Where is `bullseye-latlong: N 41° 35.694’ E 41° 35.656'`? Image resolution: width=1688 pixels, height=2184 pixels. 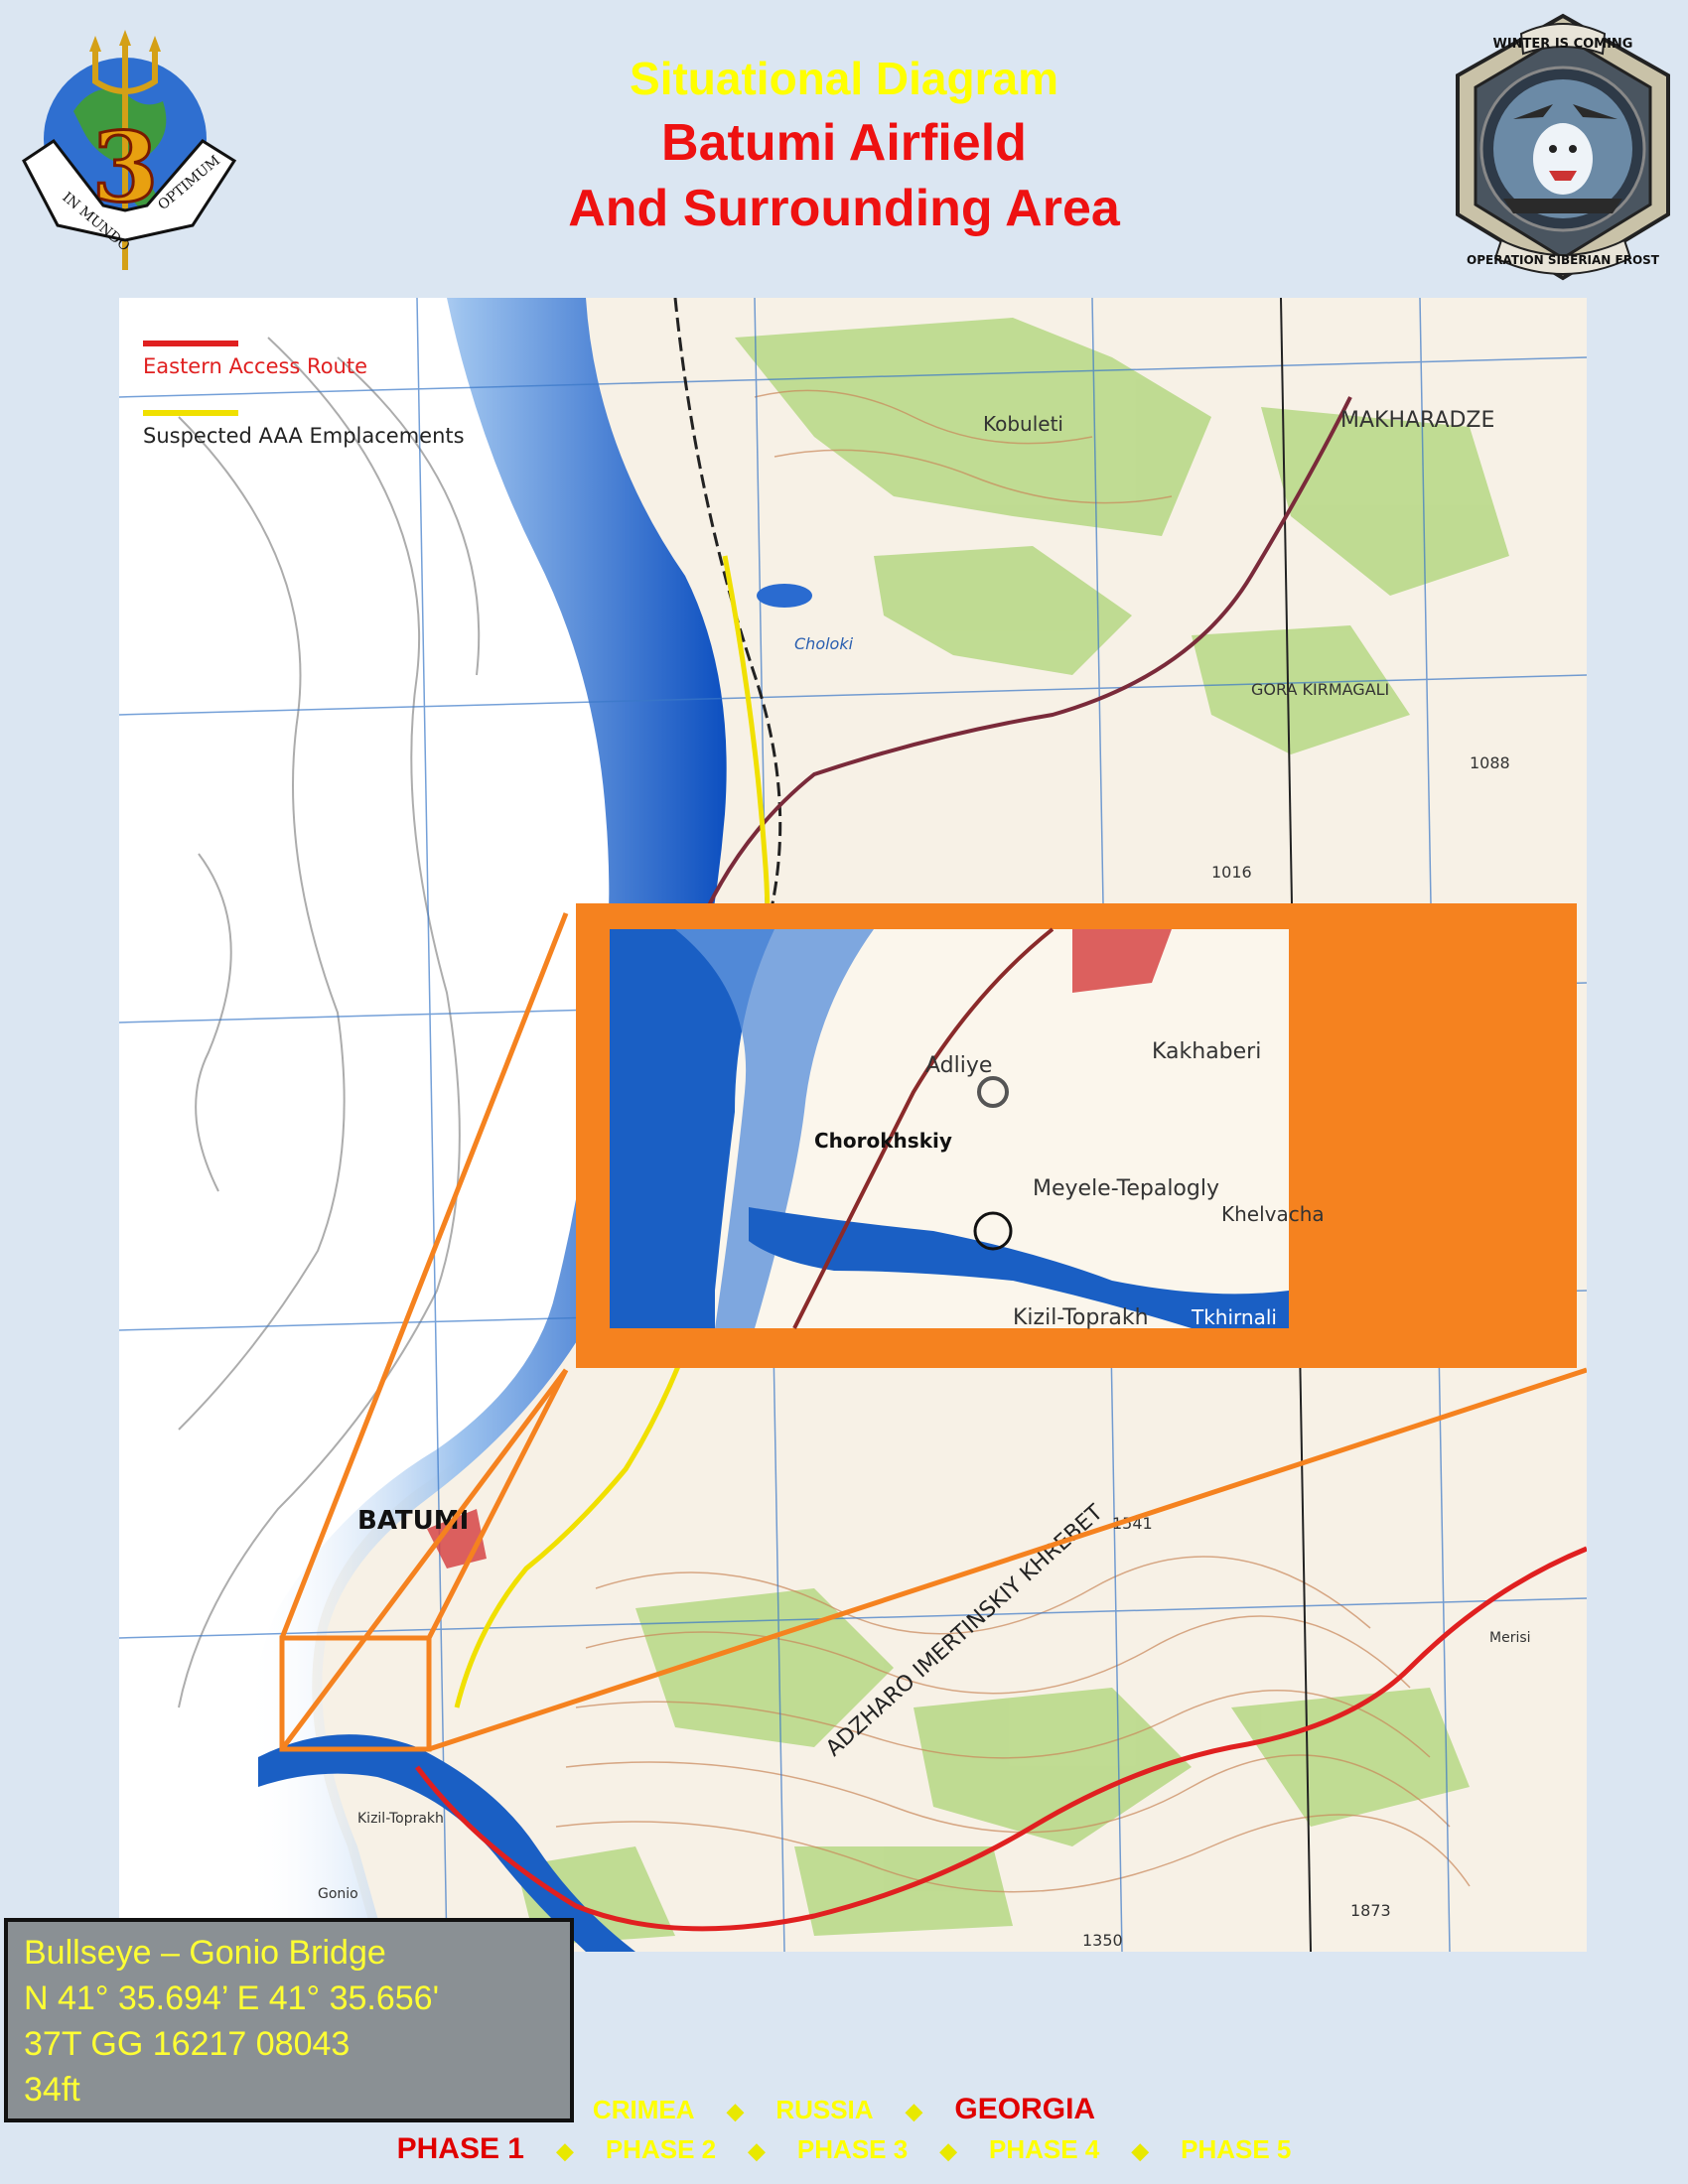
bullseye-latlong: N 41° 35.694’ E 41° 35.656' is located at coordinates (232, 1998).